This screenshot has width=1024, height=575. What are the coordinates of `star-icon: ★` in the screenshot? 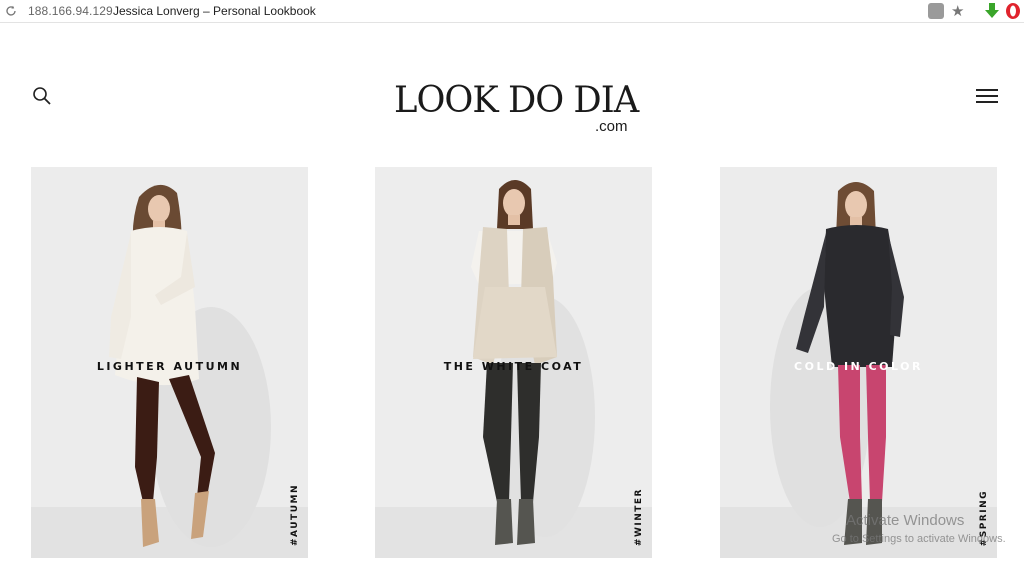 It's located at (957, 11).